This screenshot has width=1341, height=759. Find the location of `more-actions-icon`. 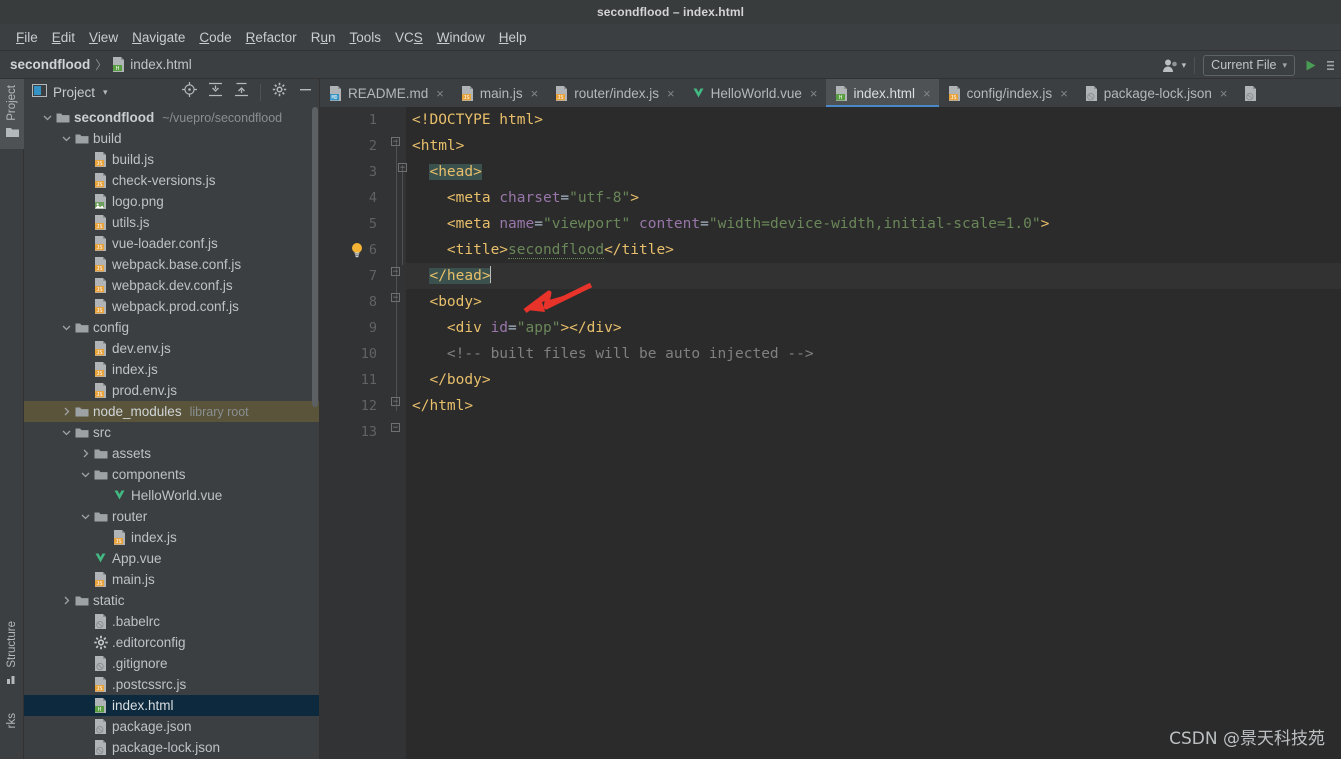

more-actions-icon is located at coordinates (1331, 65).